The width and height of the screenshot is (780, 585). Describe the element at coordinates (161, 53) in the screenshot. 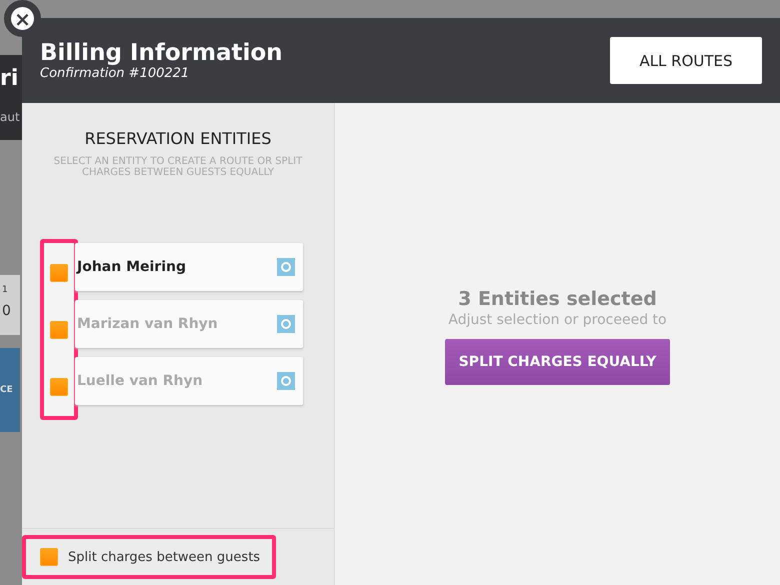

I see `dialog-title: Billing Information` at that location.